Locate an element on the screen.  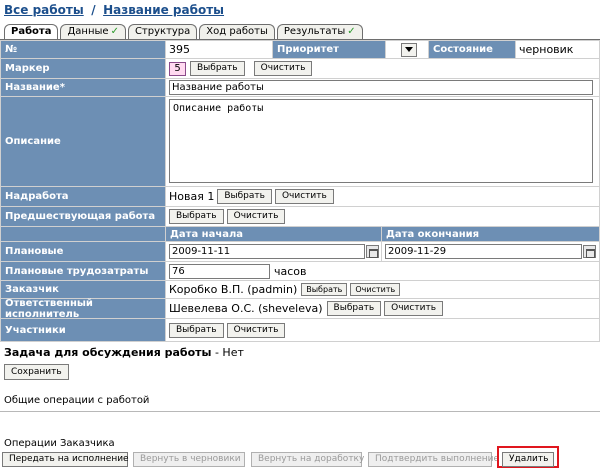
customer-value: Коробко В.П. (padmin) is located at coordinates (233, 289).